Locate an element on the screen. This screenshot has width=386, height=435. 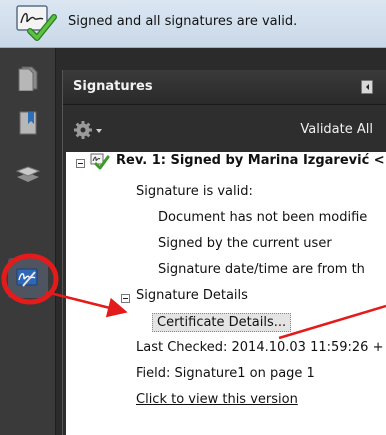
bookmarks-panel-button is located at coordinates (28, 123).